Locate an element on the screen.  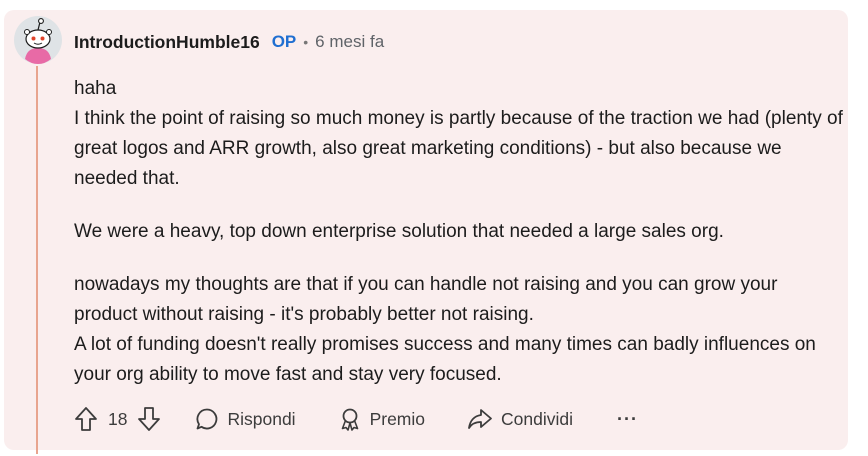
snoo-avatar-icon is located at coordinates (38, 40).